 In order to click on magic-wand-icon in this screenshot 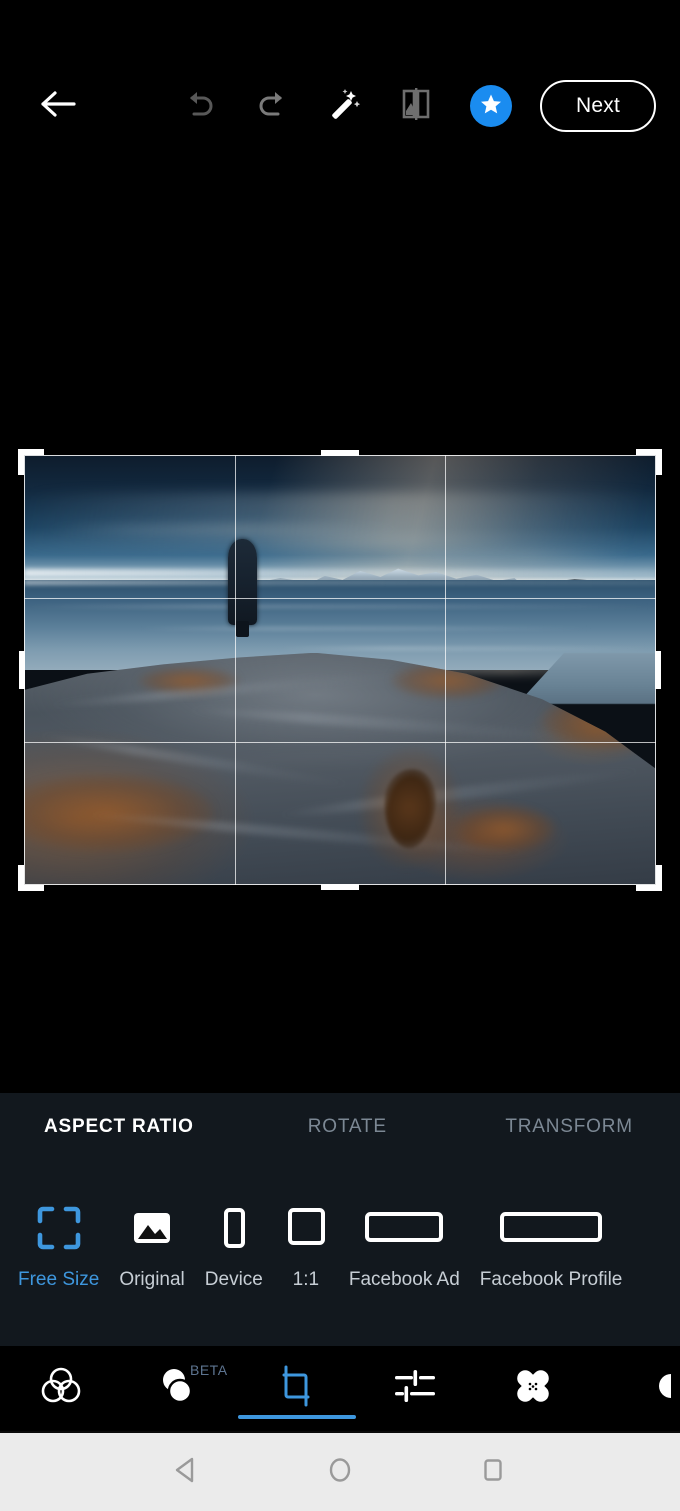, I will do `click(344, 106)`.